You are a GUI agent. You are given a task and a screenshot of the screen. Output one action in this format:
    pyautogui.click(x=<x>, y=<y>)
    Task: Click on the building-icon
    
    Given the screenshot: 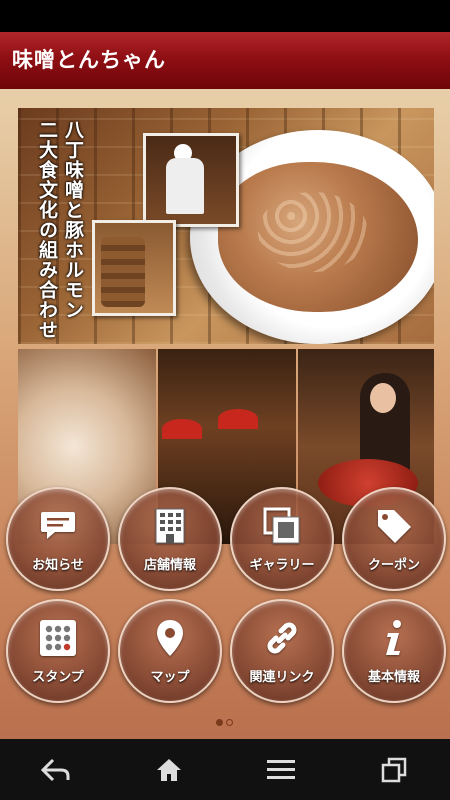 What is the action you would take?
    pyautogui.click(x=170, y=526)
    